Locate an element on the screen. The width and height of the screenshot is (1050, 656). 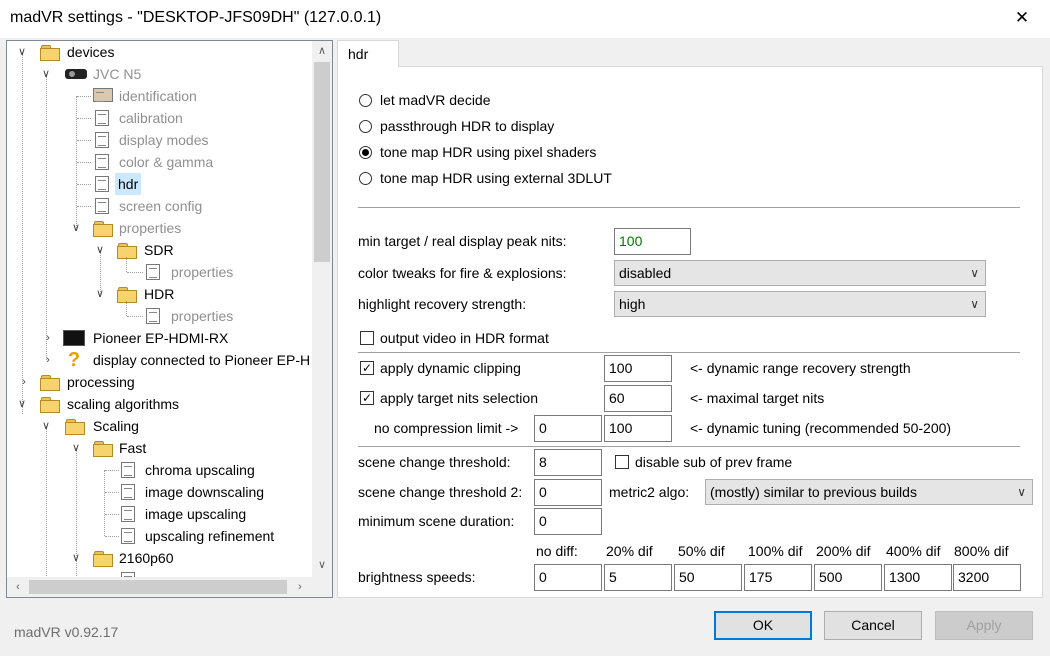
no-compression-input: 0 is located at coordinates (568, 428).